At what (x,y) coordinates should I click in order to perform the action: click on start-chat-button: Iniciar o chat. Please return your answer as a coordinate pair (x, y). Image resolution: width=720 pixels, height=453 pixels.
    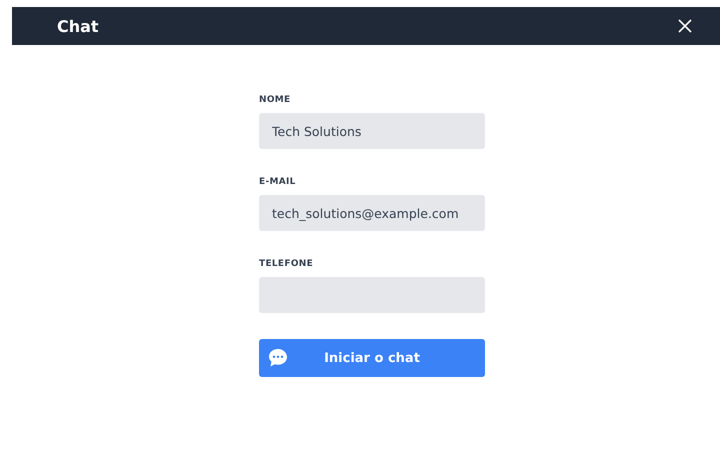
    Looking at the image, I should click on (372, 358).